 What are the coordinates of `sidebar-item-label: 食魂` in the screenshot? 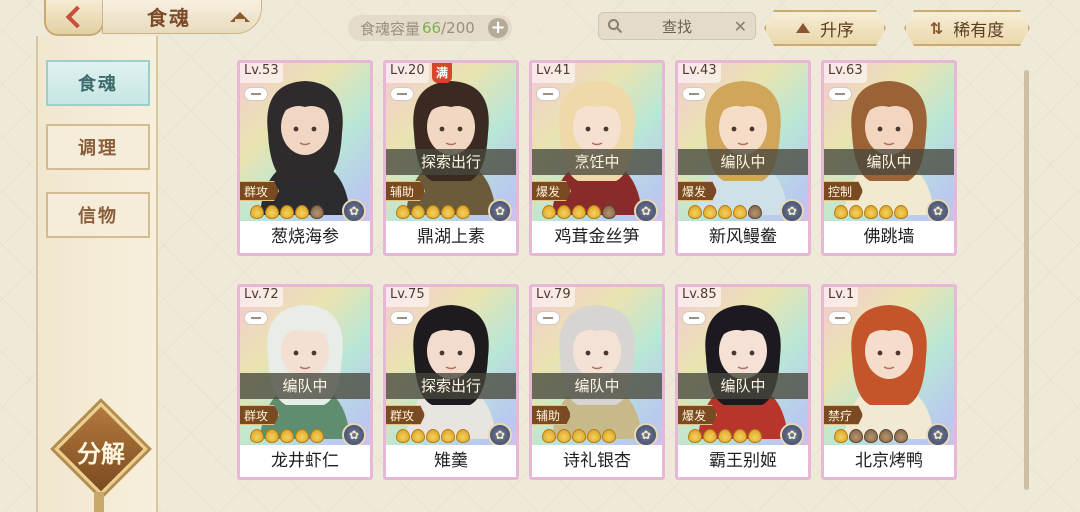 It's located at (98, 84).